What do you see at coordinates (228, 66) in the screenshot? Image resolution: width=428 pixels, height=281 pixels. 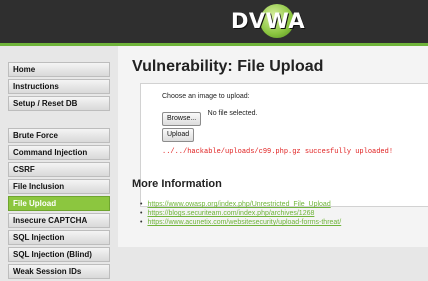 I see `page-title: Vulnerability: File Upload` at bounding box center [228, 66].